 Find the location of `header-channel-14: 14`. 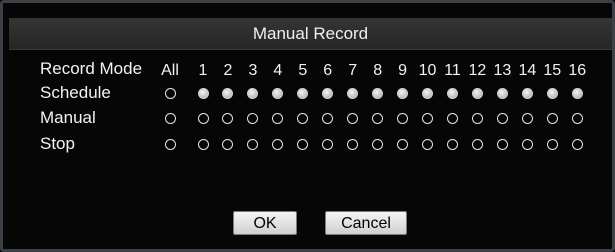

header-channel-14: 14 is located at coordinates (527, 70).